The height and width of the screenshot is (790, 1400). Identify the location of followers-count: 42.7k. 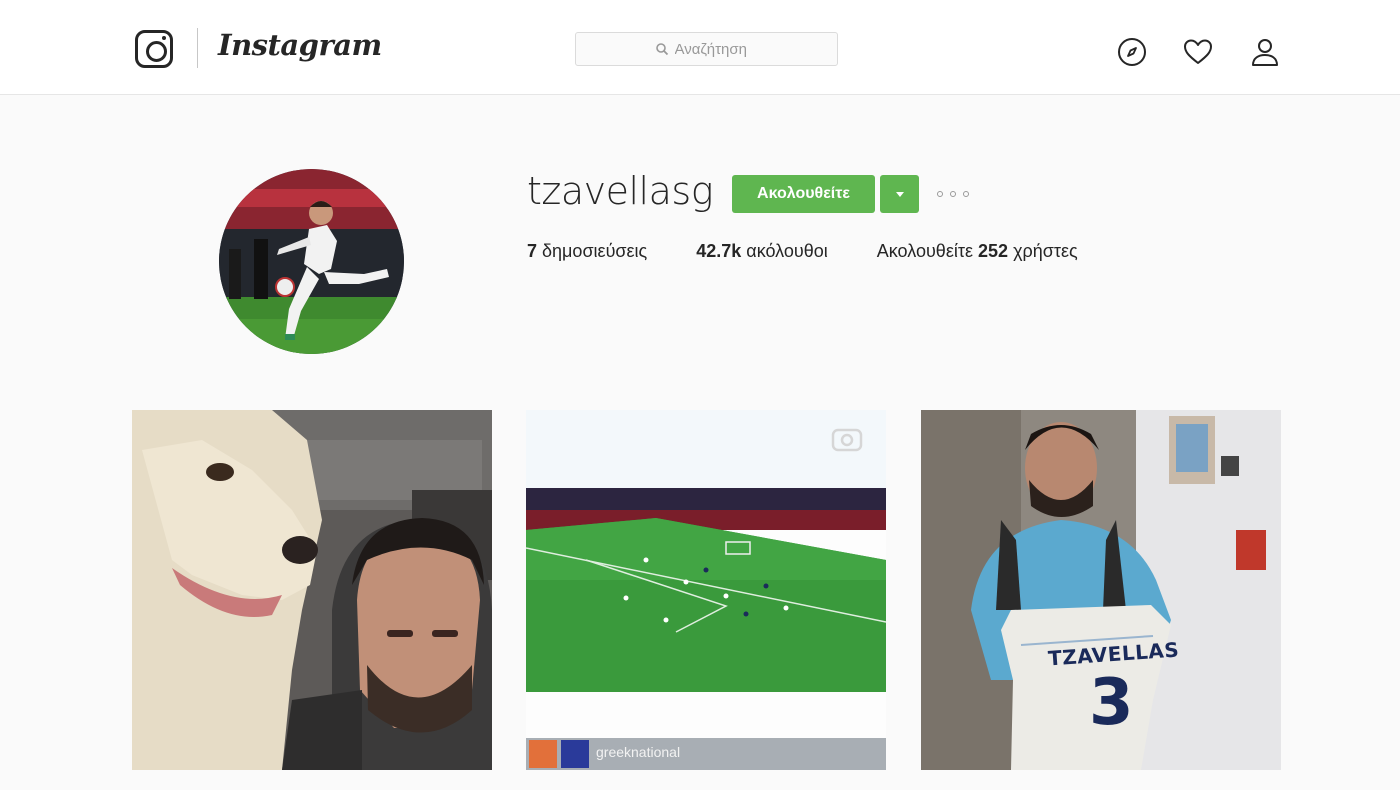
(719, 251).